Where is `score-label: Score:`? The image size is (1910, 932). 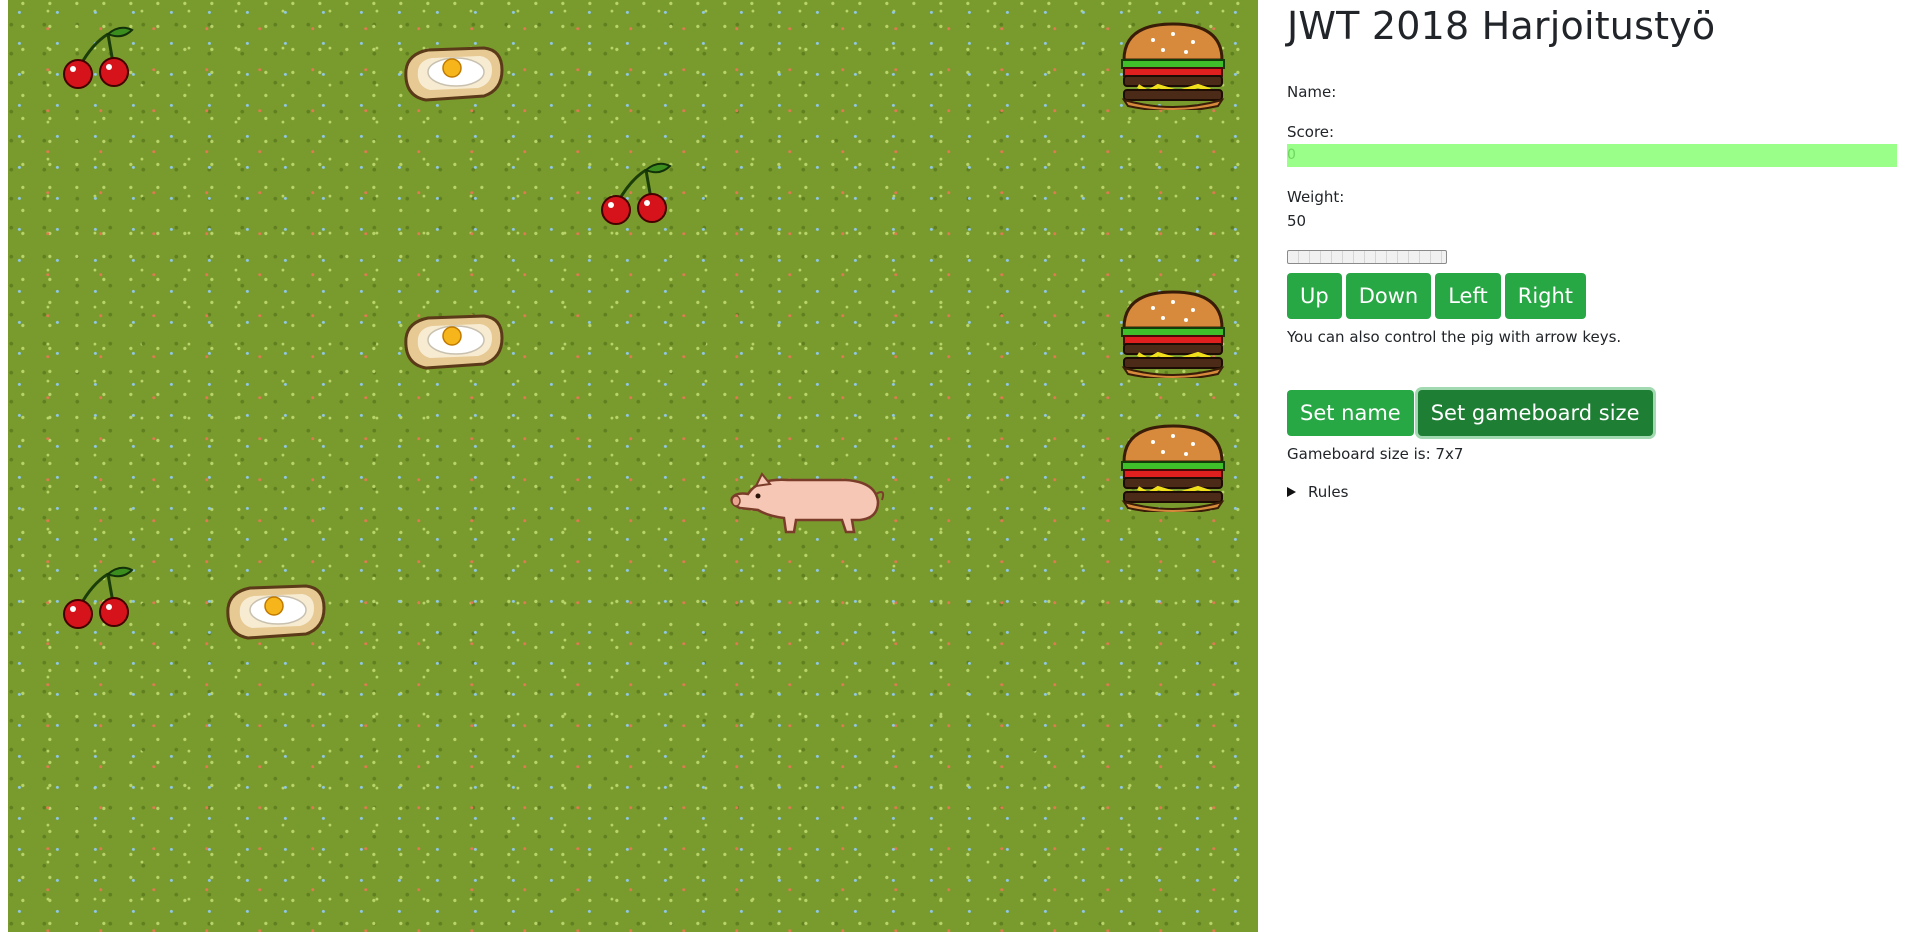
score-label: Score: is located at coordinates (1311, 132).